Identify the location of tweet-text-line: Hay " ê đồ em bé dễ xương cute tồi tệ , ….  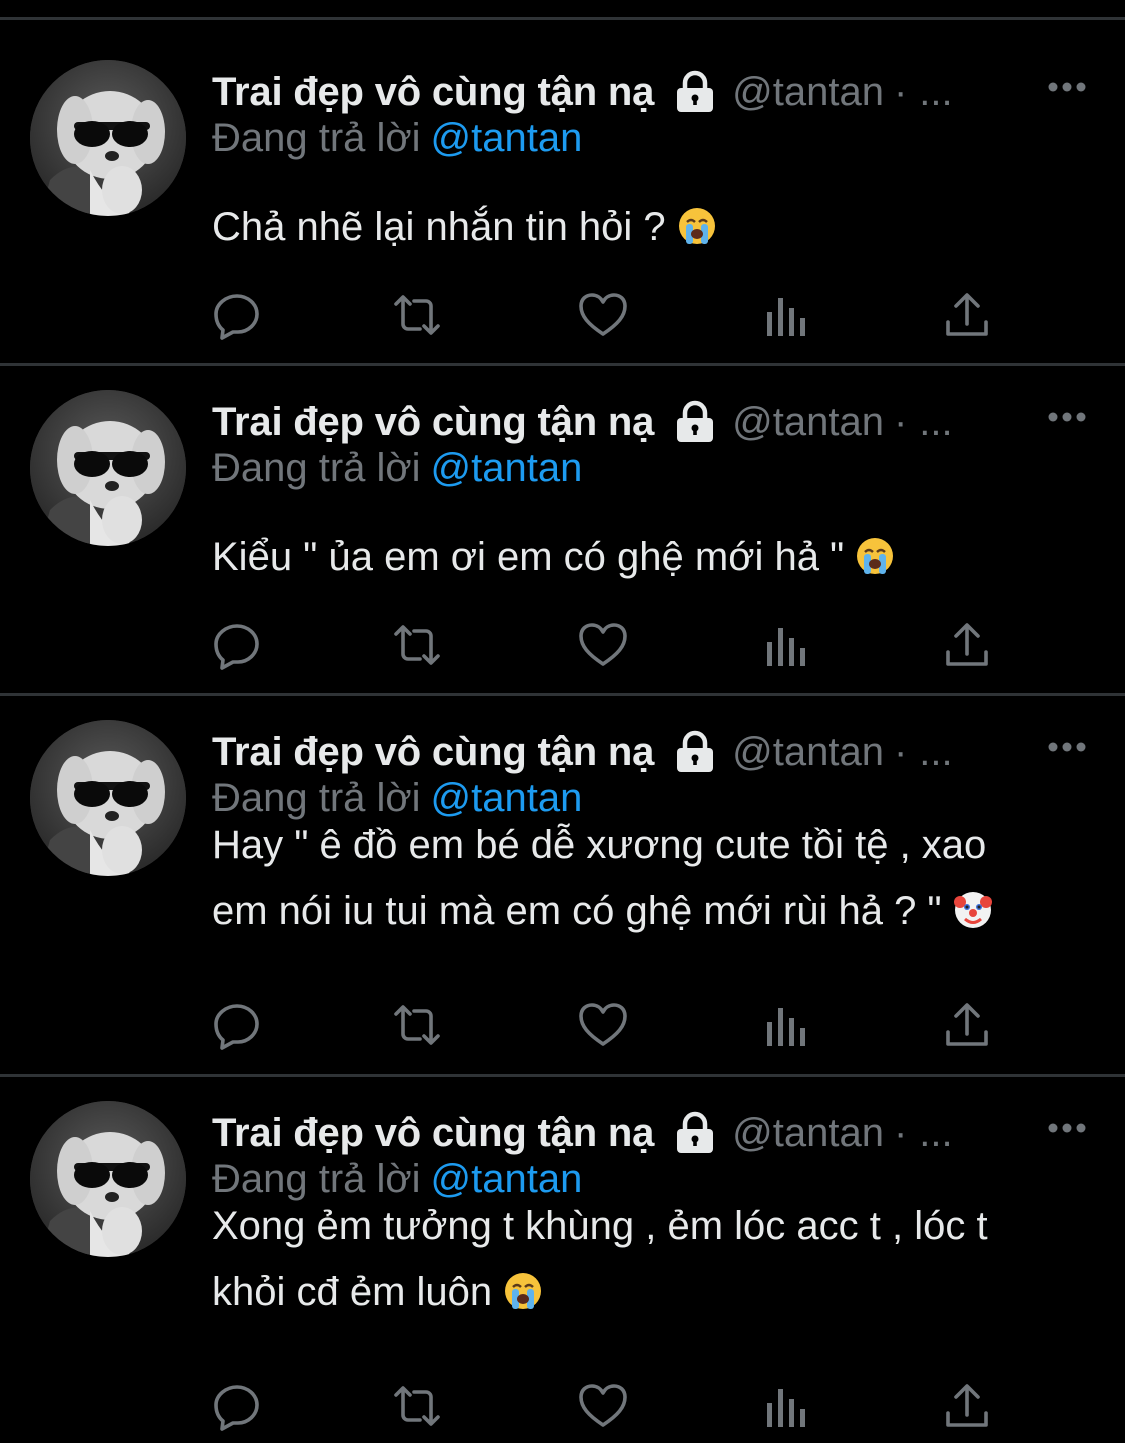
(599, 845).